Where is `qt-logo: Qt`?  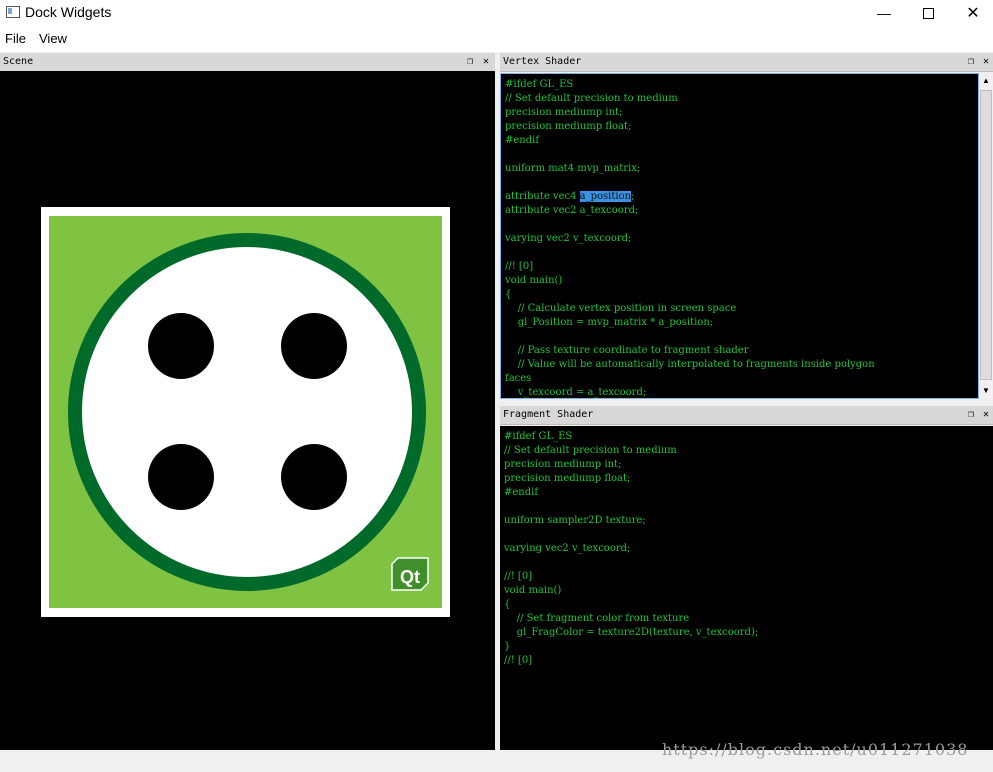
qt-logo: Qt is located at coordinates (410, 574).